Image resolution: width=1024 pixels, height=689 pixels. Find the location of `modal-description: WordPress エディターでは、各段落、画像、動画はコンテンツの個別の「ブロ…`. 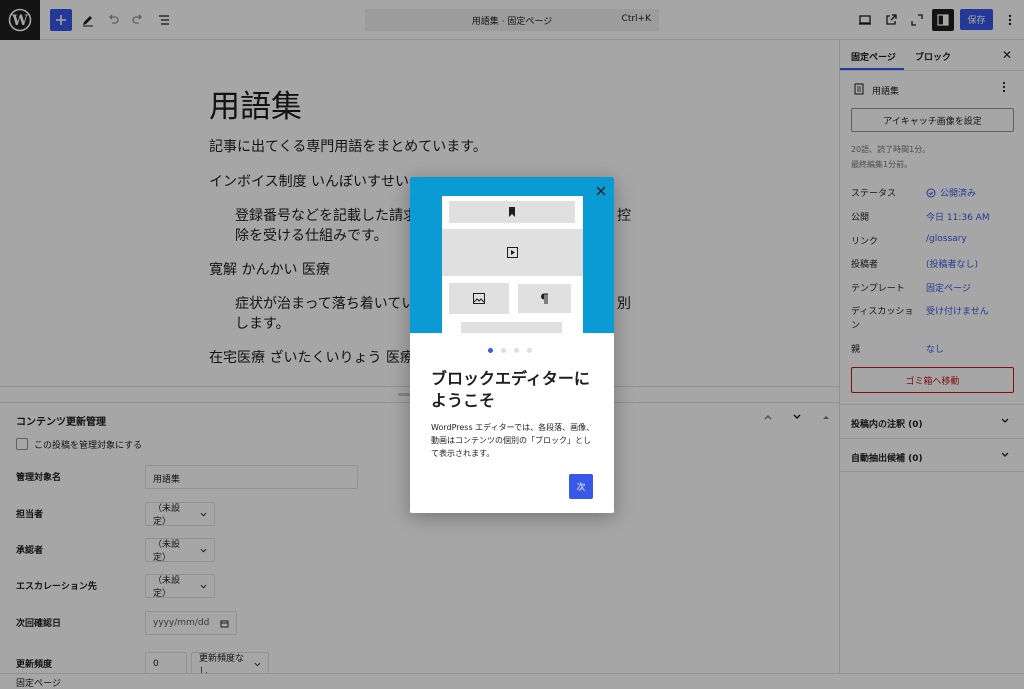

modal-description: WordPress エディターでは、各段落、画像、動画はコンテンツの個別の「ブロ… is located at coordinates (513, 440).